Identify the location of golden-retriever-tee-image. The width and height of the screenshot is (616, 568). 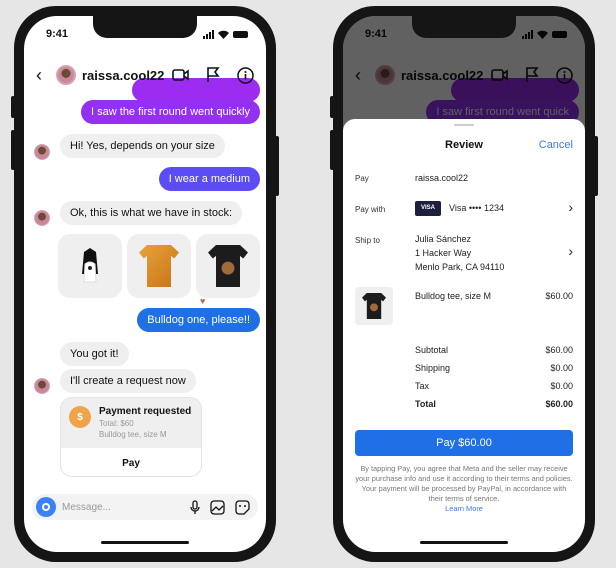
(159, 266).